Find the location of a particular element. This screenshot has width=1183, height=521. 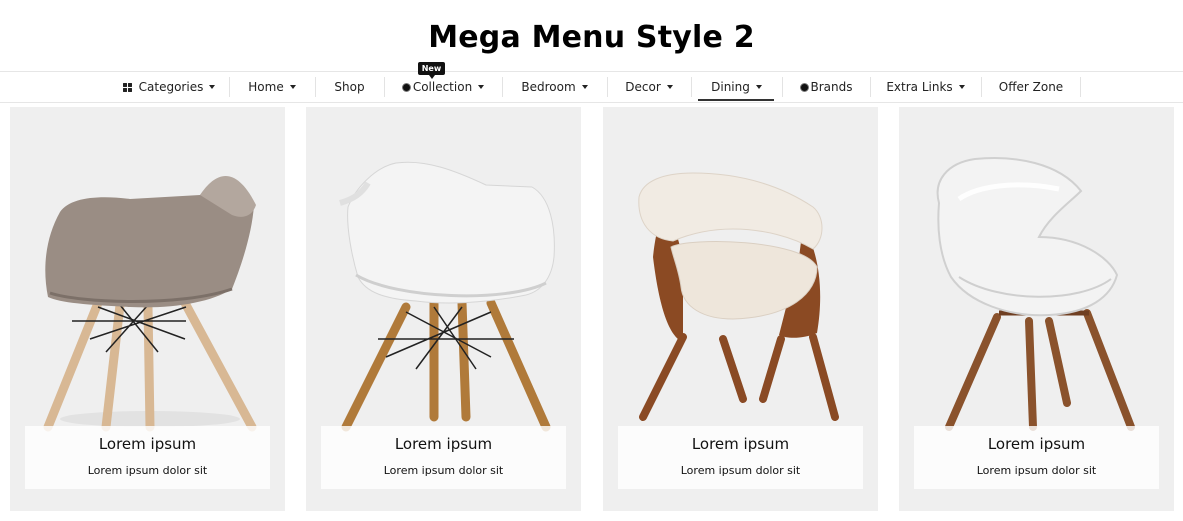

nav-item-brands: Brands is located at coordinates (826, 87).